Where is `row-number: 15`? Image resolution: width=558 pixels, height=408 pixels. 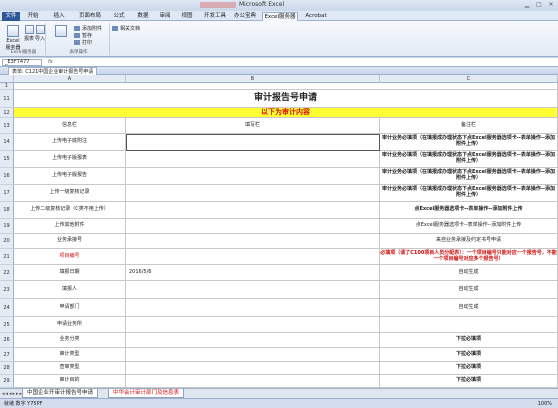
row-number: 15 is located at coordinates (7, 159).